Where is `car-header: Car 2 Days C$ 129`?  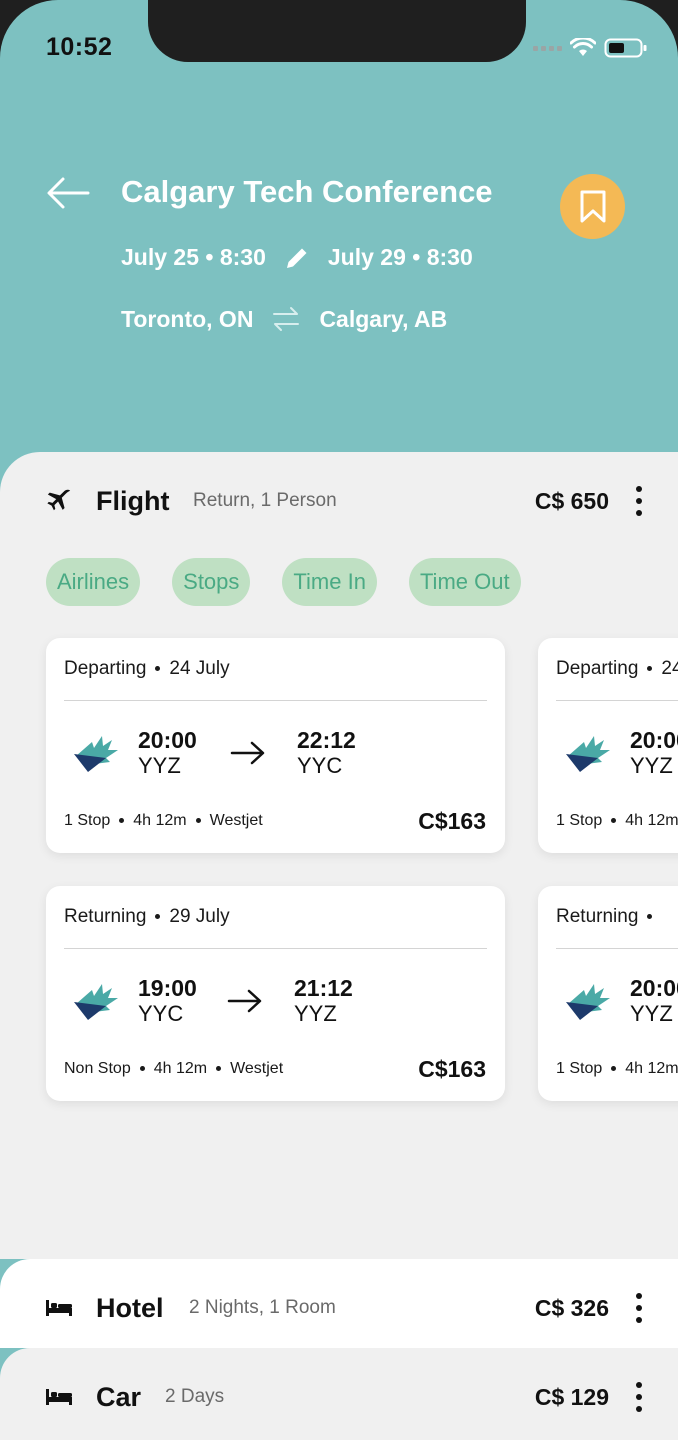 car-header: Car 2 Days C$ 129 is located at coordinates (339, 1397).